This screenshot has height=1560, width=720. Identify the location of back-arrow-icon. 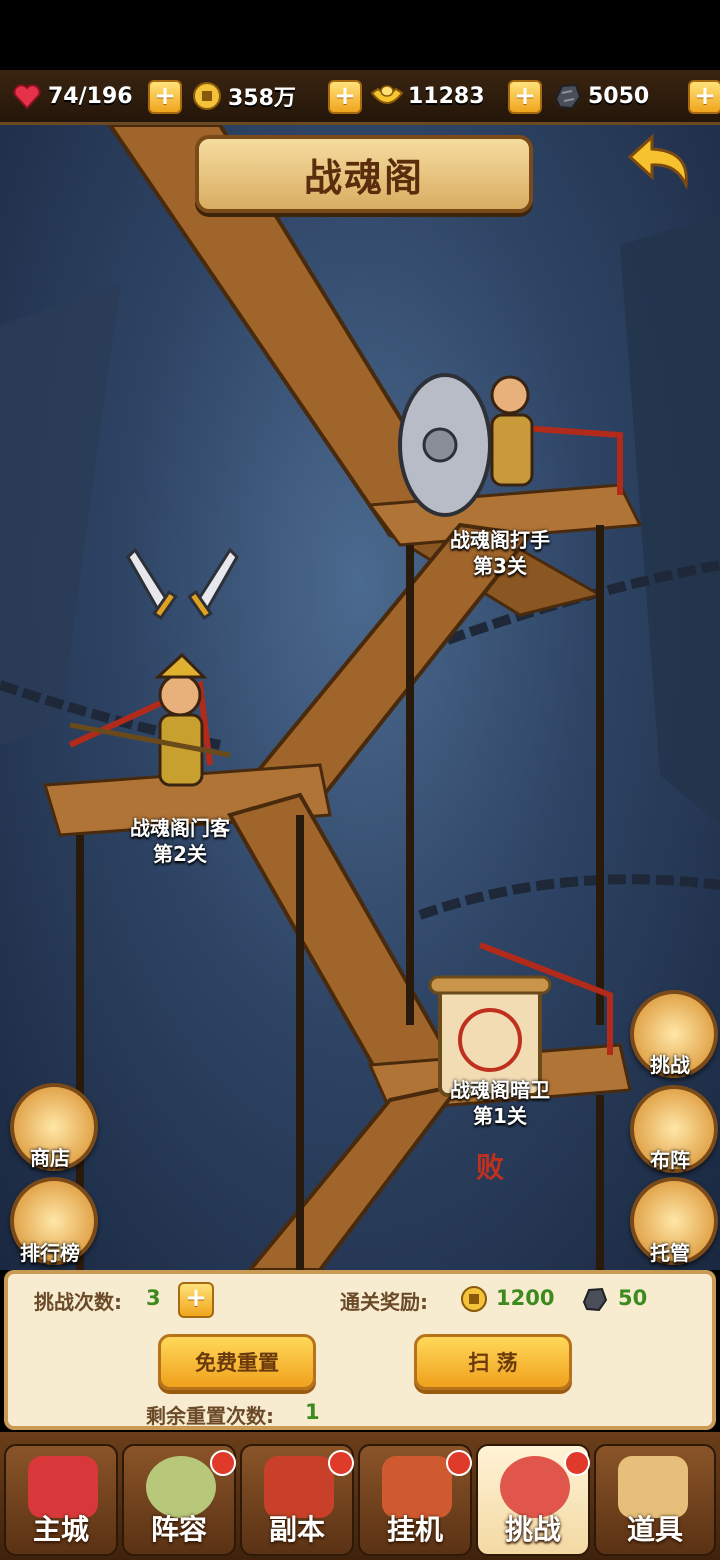
(661, 161).